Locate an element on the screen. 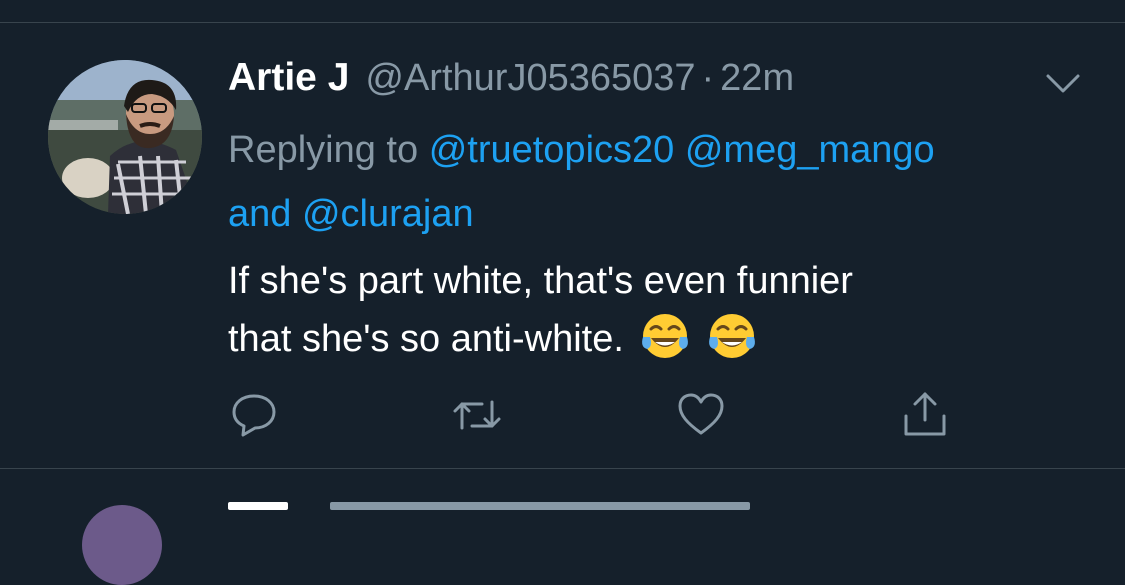  chevron-down-icon is located at coordinates (1063, 83).